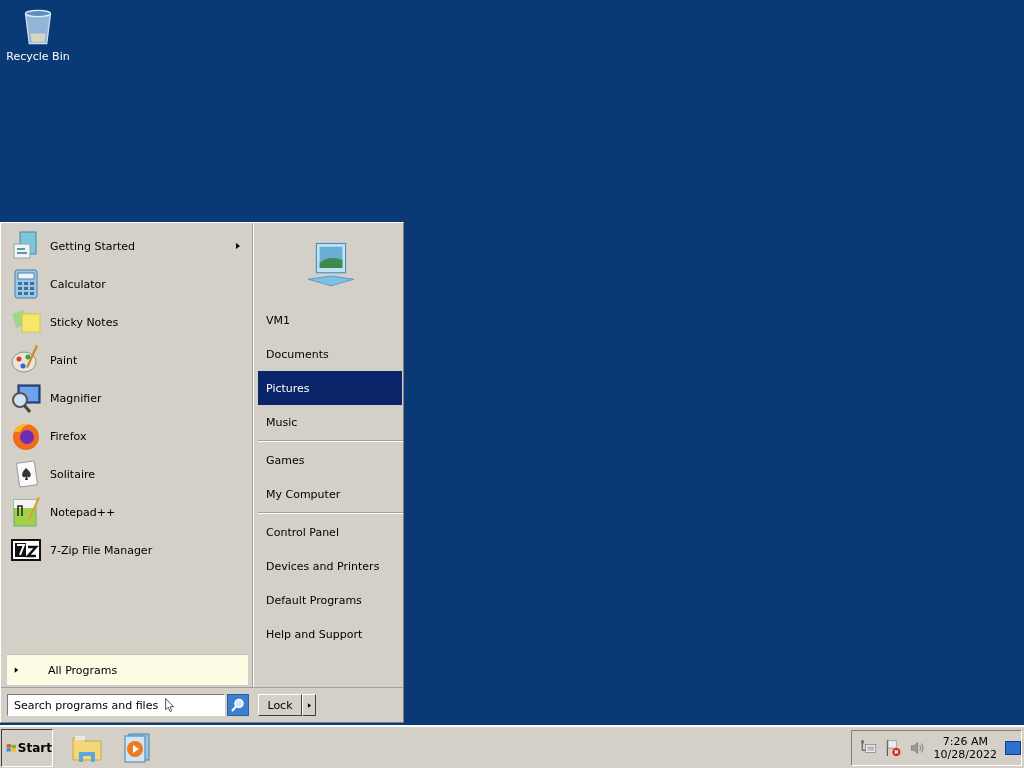  What do you see at coordinates (330, 494) in the screenshot?
I see `place-item: My Computer` at bounding box center [330, 494].